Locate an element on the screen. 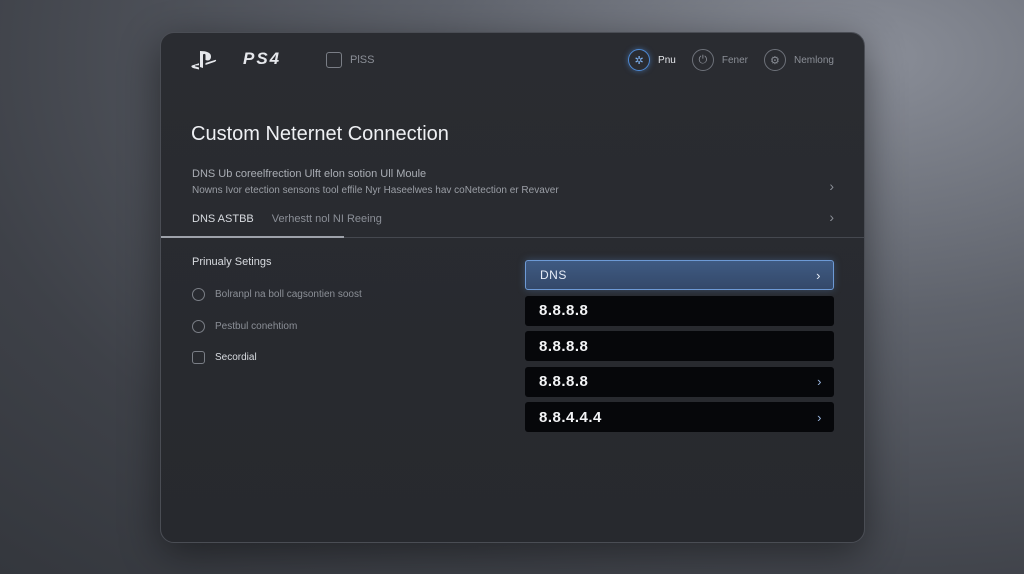  nav-settings-button: ⚙ Nemlong is located at coordinates (798, 60).